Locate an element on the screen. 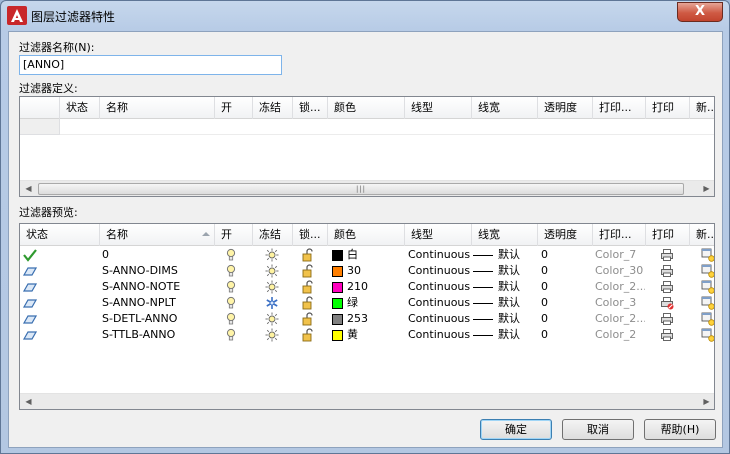 The image size is (730, 454). color-value: 30 is located at coordinates (372, 271).